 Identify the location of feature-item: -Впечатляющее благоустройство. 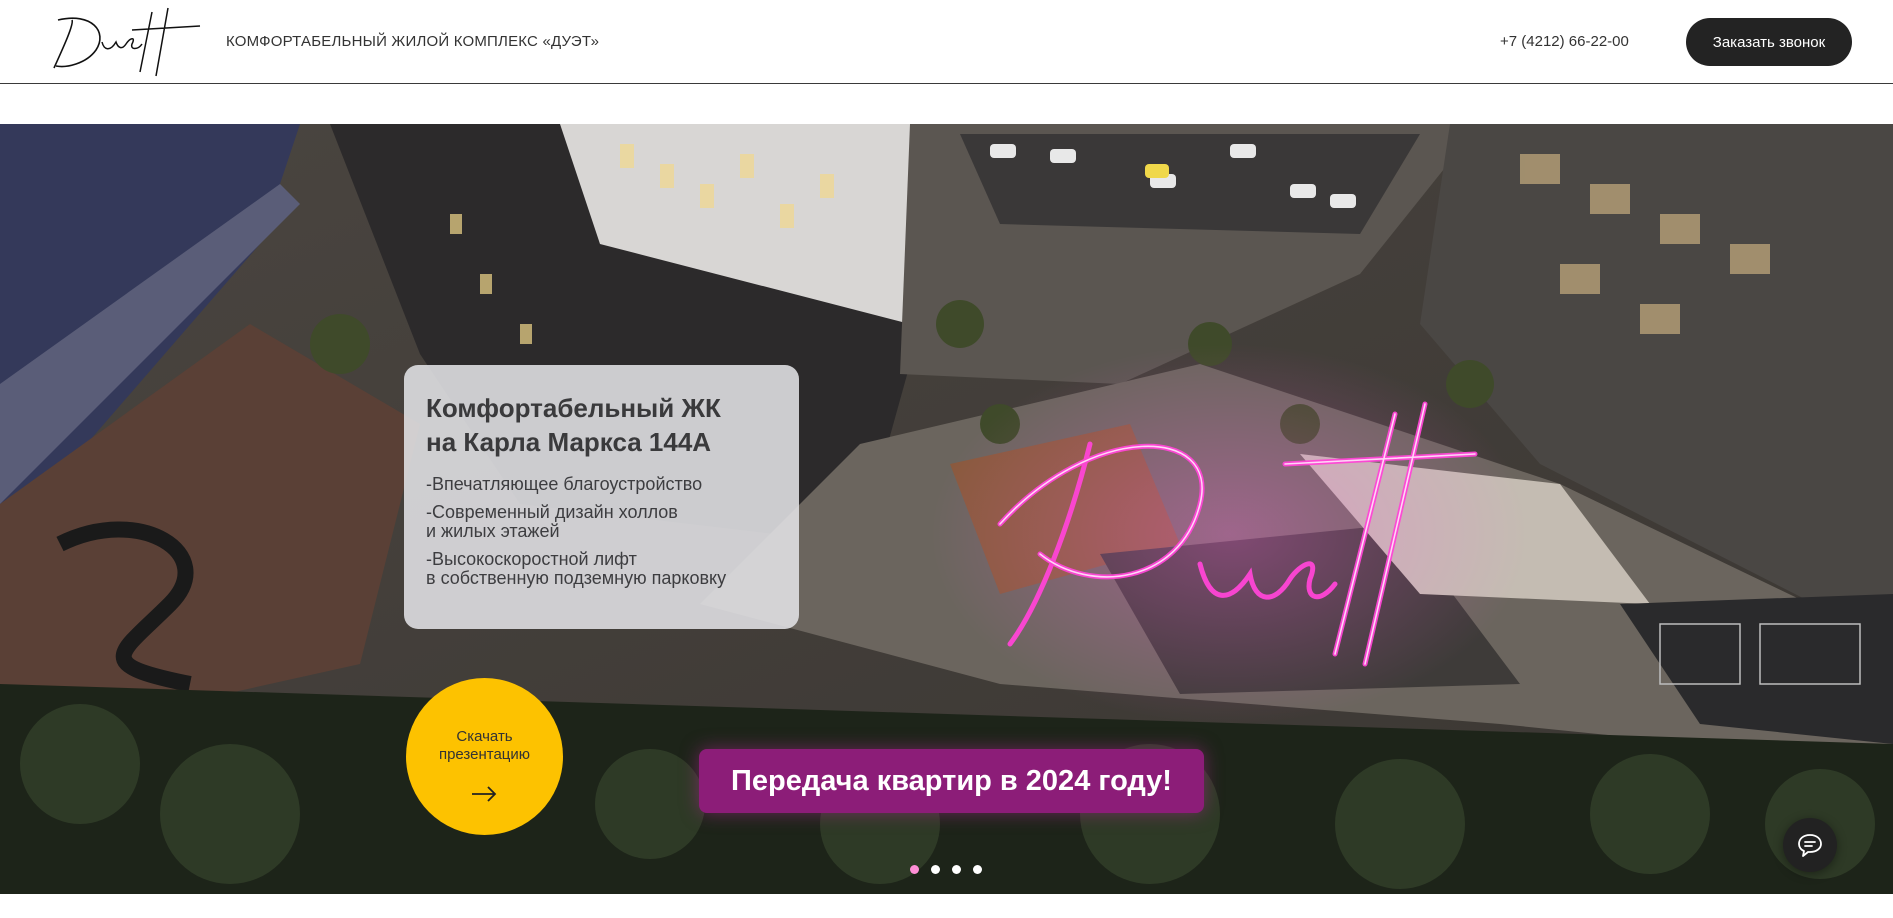
(564, 484).